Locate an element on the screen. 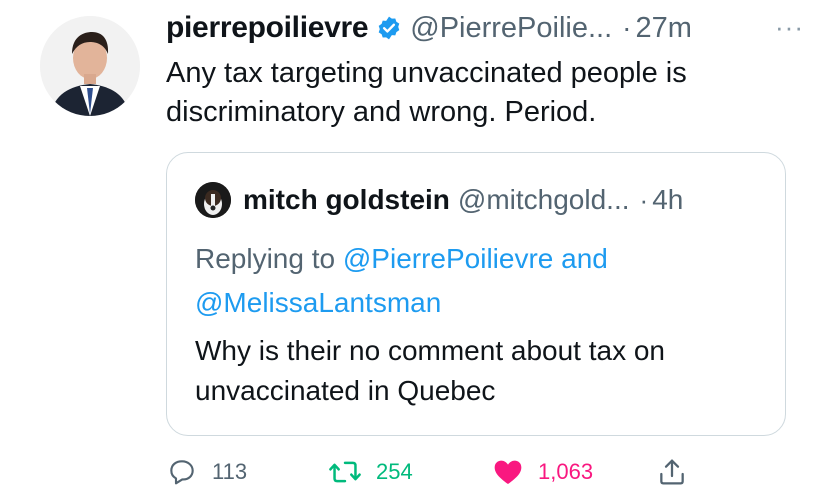 Image resolution: width=828 pixels, height=496 pixels. quoted-author-display-name: mitch goldstein is located at coordinates (346, 199).